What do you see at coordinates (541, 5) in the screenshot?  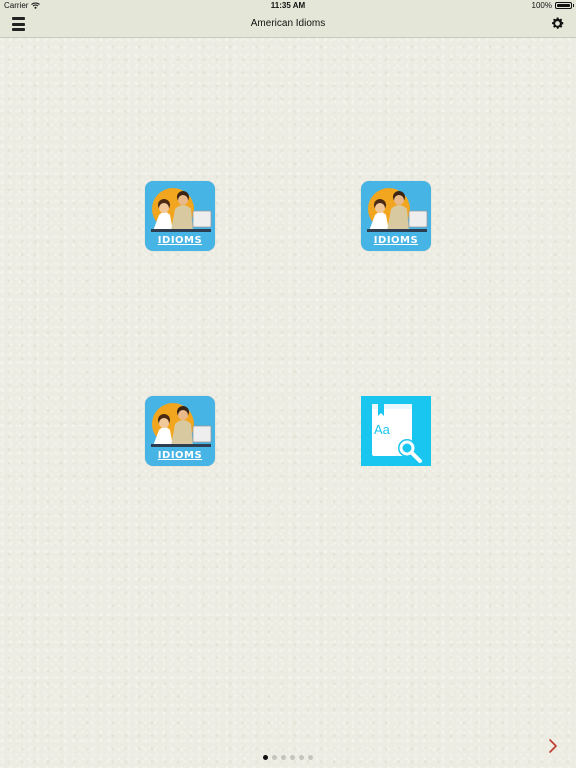 I see `battery-percent: 100%` at bounding box center [541, 5].